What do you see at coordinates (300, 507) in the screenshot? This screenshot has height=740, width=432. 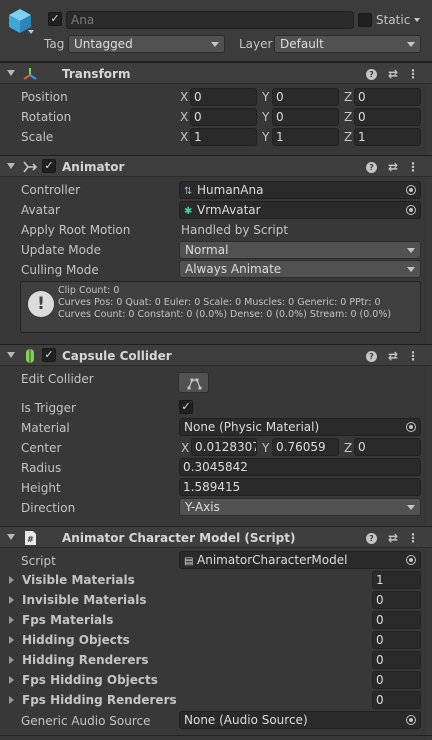 I see `direction-dropdown: Y-Axis` at bounding box center [300, 507].